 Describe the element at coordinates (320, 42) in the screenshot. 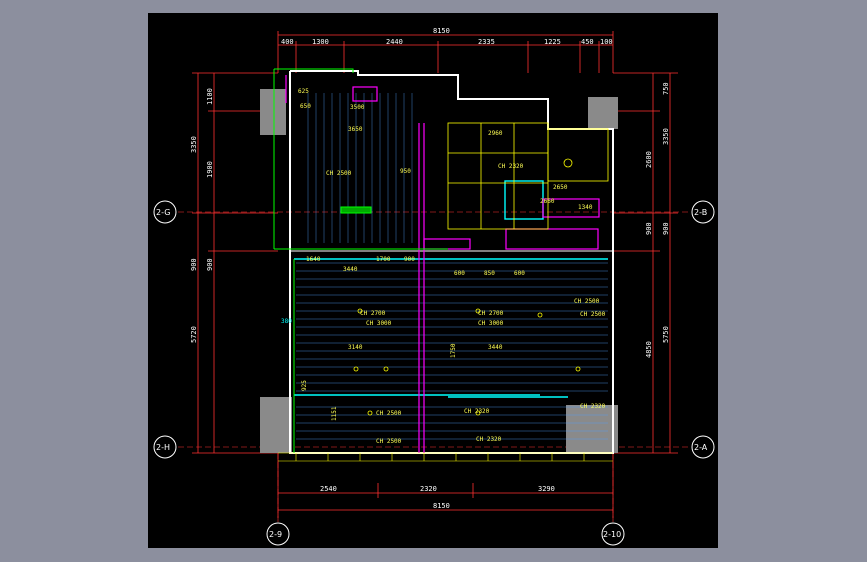

I see `top-dim: 1300` at that location.